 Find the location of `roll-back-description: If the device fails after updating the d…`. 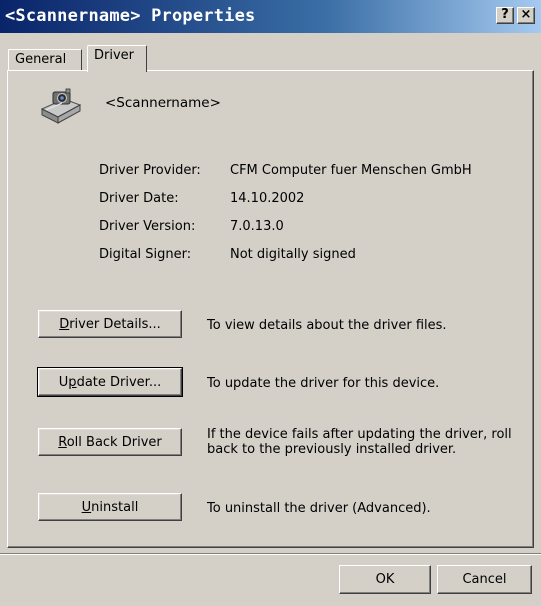

roll-back-description: If the device fails after updating the d… is located at coordinates (359, 442).